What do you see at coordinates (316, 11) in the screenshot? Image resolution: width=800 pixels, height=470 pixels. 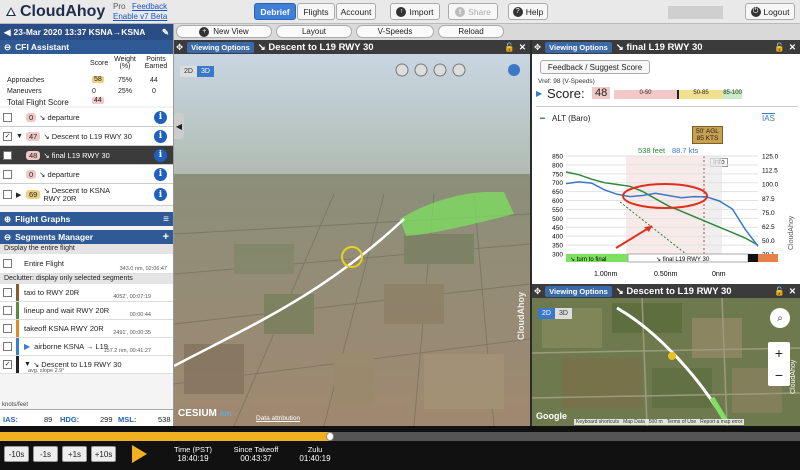 I see `flights-tab: Flights` at bounding box center [316, 11].